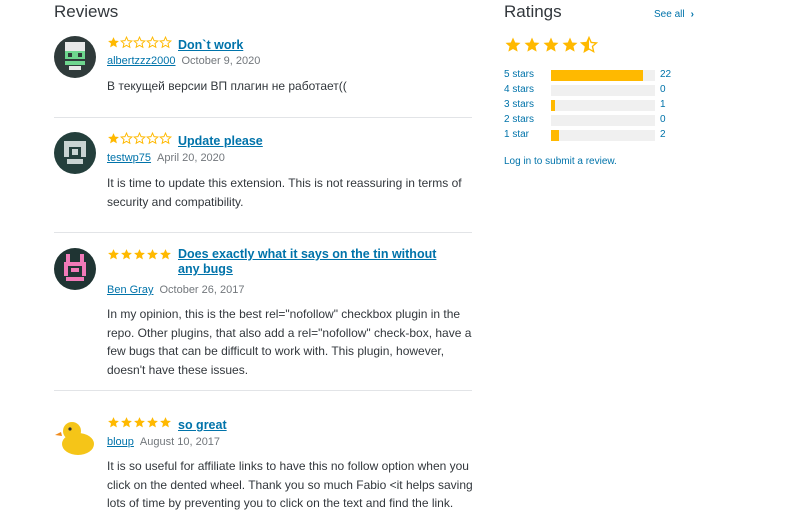 The width and height of the screenshot is (800, 530). What do you see at coordinates (519, 119) in the screenshot?
I see `rating-row-label: 2 stars` at bounding box center [519, 119].